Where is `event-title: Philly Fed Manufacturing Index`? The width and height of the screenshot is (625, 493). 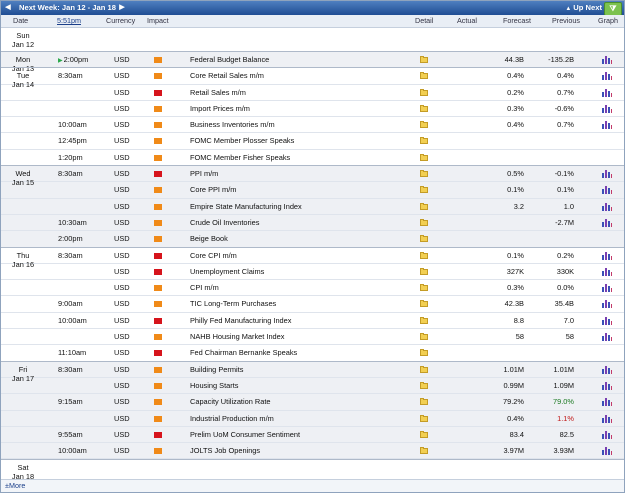 event-title: Philly Fed Manufacturing Index is located at coordinates (240, 320).